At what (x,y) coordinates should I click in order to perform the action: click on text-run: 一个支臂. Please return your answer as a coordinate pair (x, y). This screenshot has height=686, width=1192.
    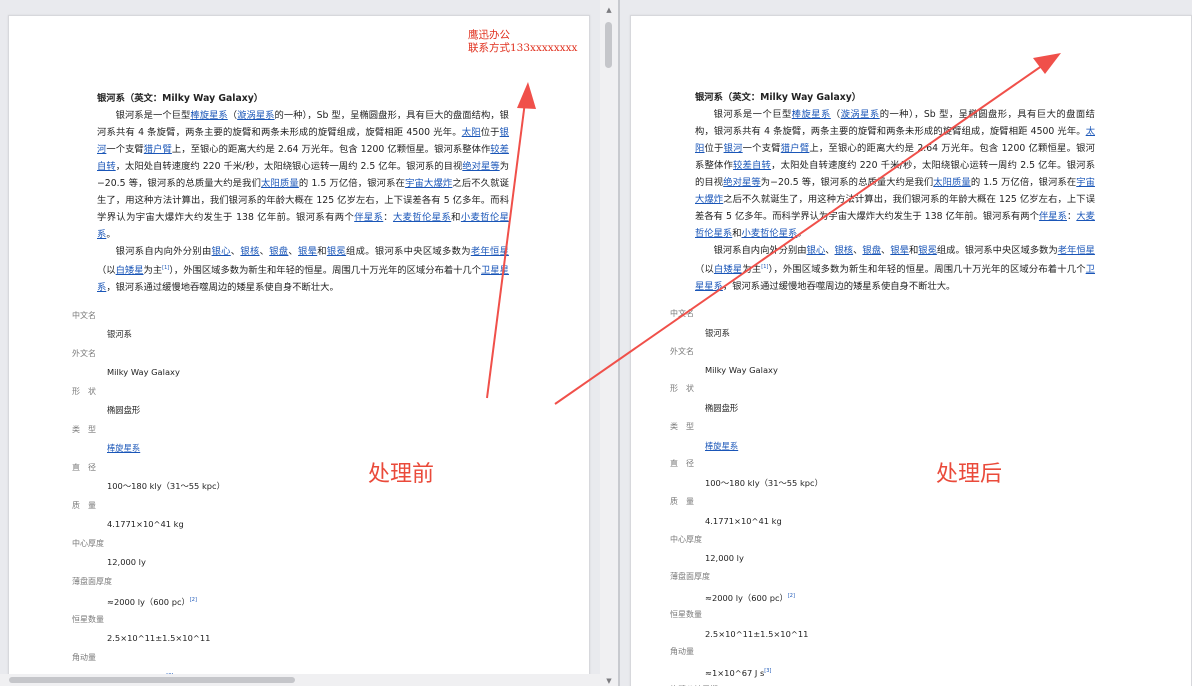
    Looking at the image, I should click on (125, 149).